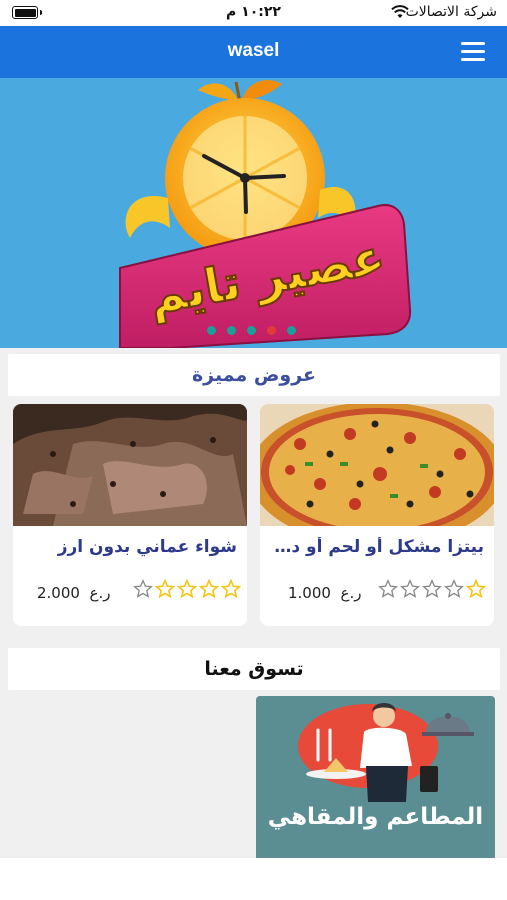 Image resolution: width=507 pixels, height=900 pixels. I want to click on waitress-illustration, so click(386, 752).